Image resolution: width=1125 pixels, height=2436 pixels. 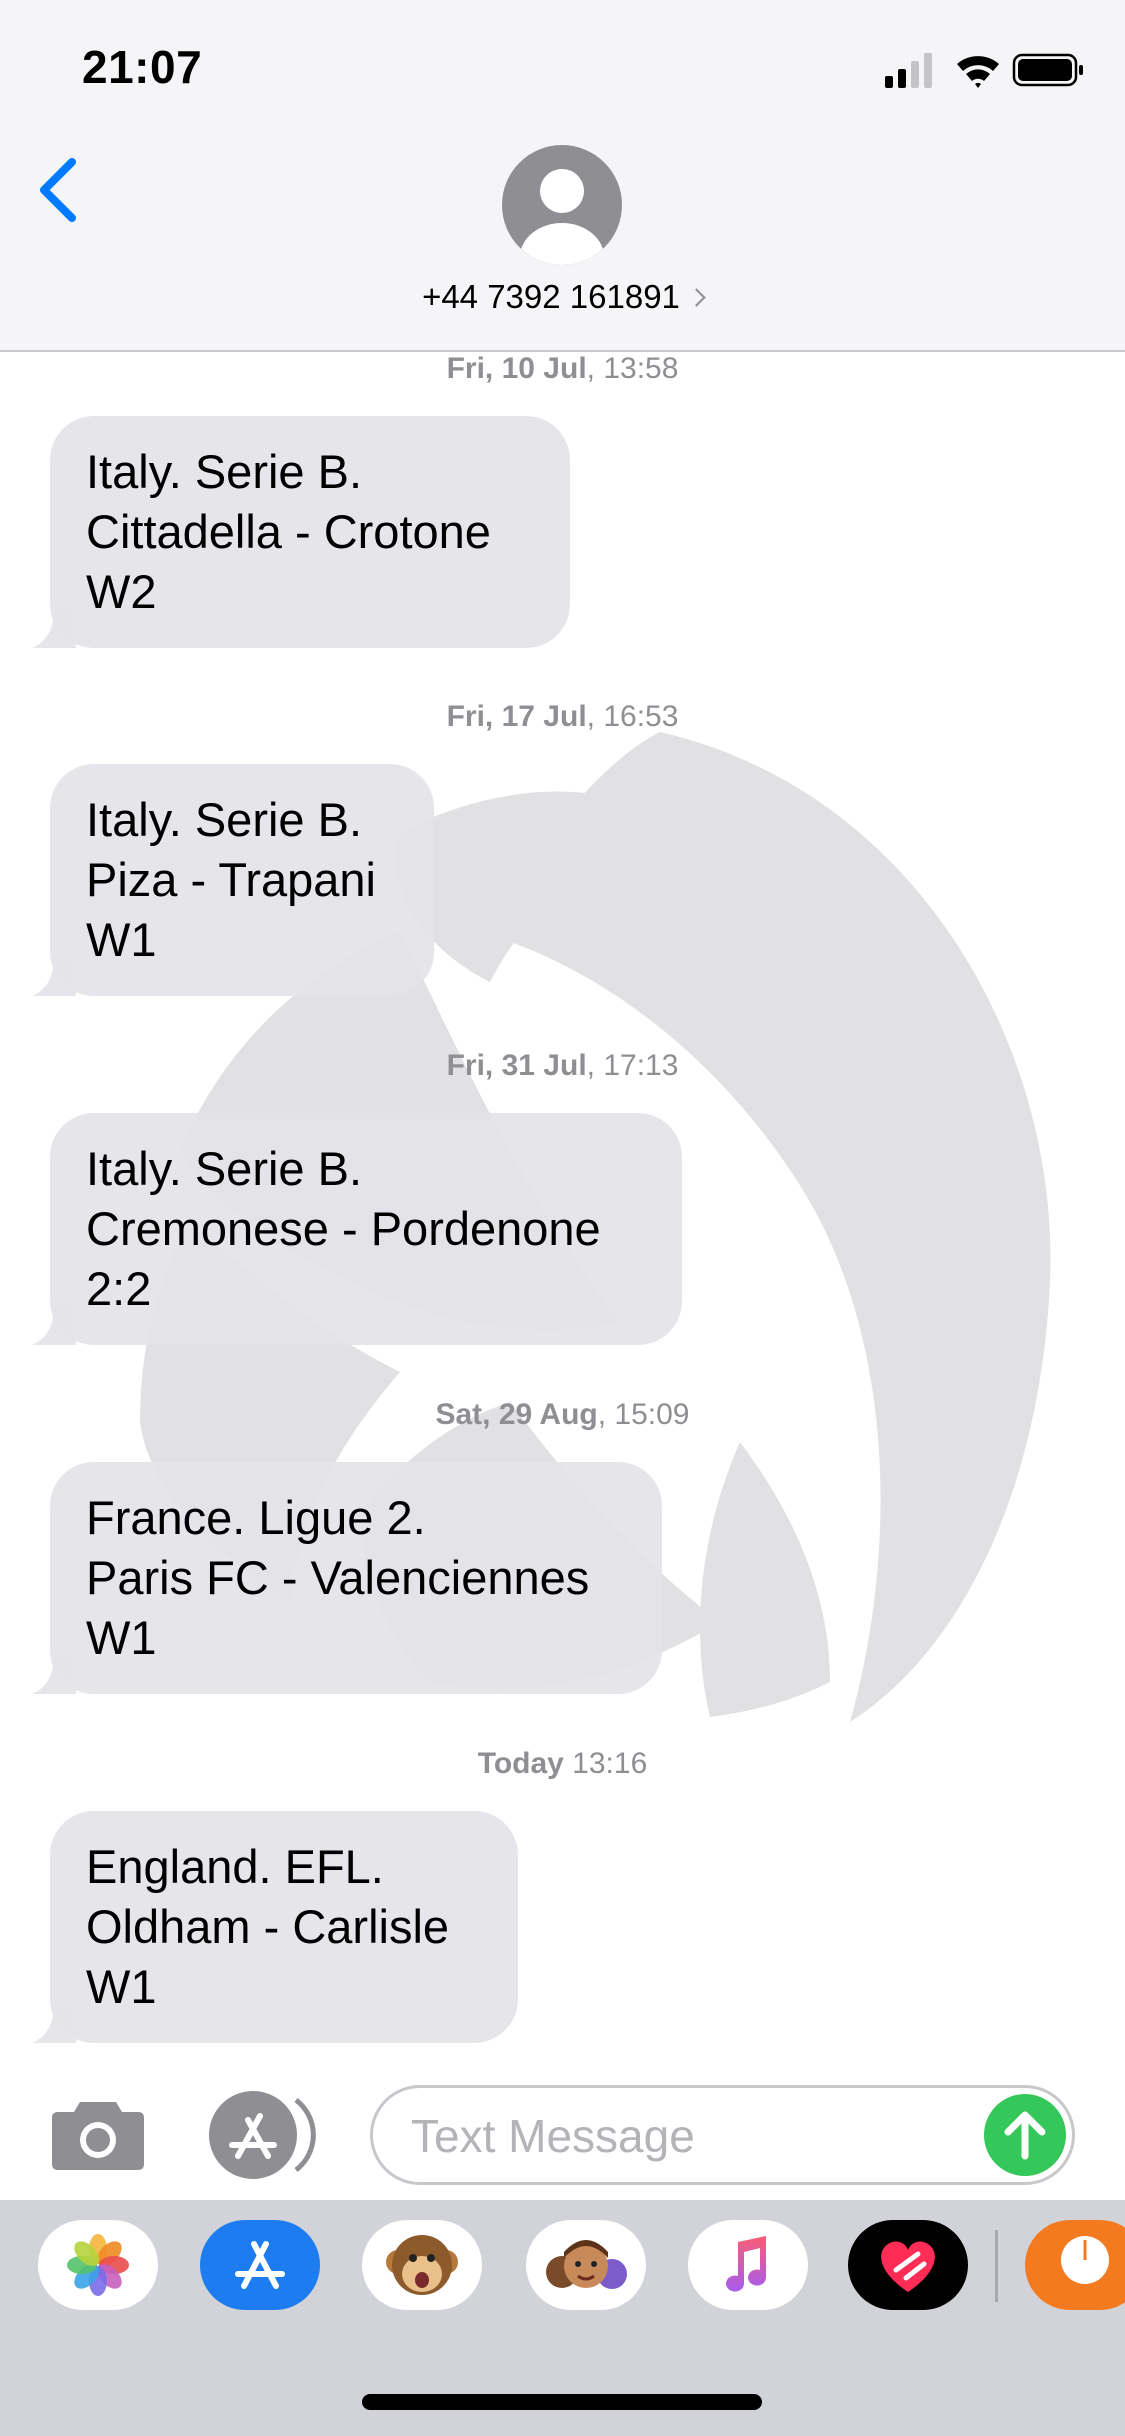 I want to click on timestamp-time: , 16:53, so click(x=632, y=716).